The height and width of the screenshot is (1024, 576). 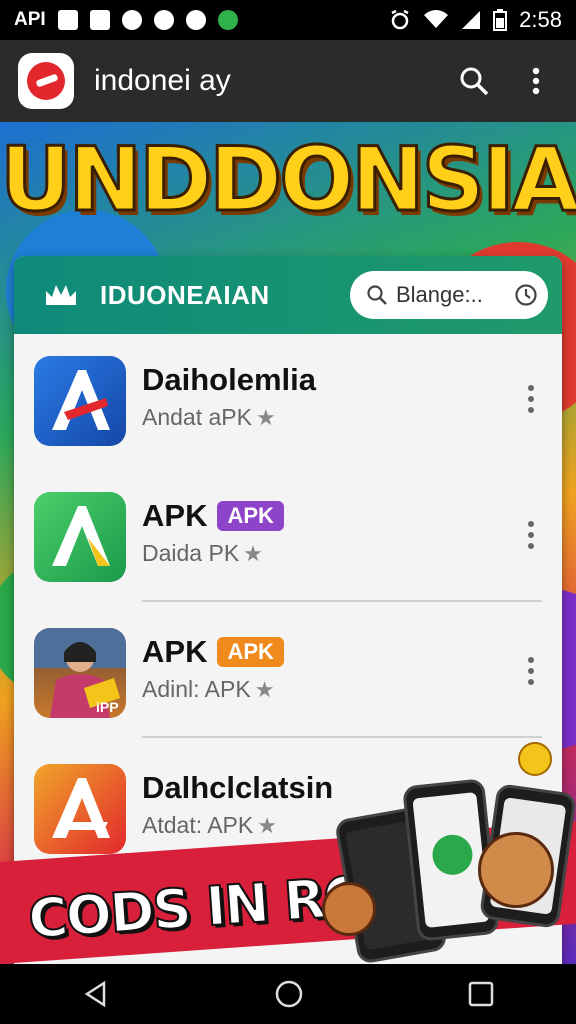 I want to click on card-header: IDUONEAIAN Blange:.., so click(x=288, y=295).